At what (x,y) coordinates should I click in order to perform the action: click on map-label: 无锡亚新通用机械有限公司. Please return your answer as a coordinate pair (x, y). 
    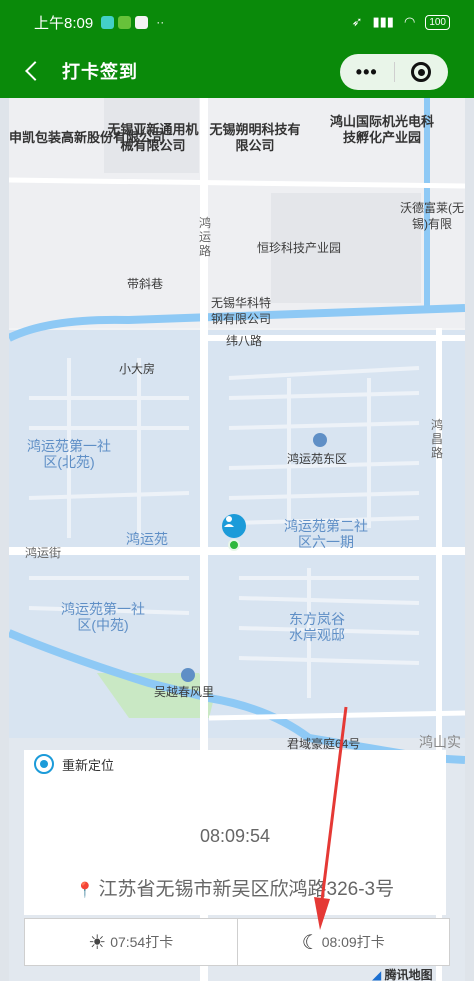
    Looking at the image, I should click on (153, 137).